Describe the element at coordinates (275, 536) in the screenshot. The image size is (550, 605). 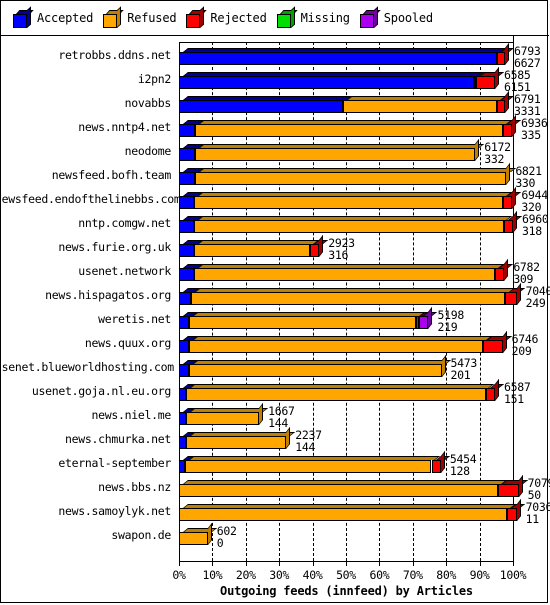
I see `bar-row: swapon.de 602 0` at that location.